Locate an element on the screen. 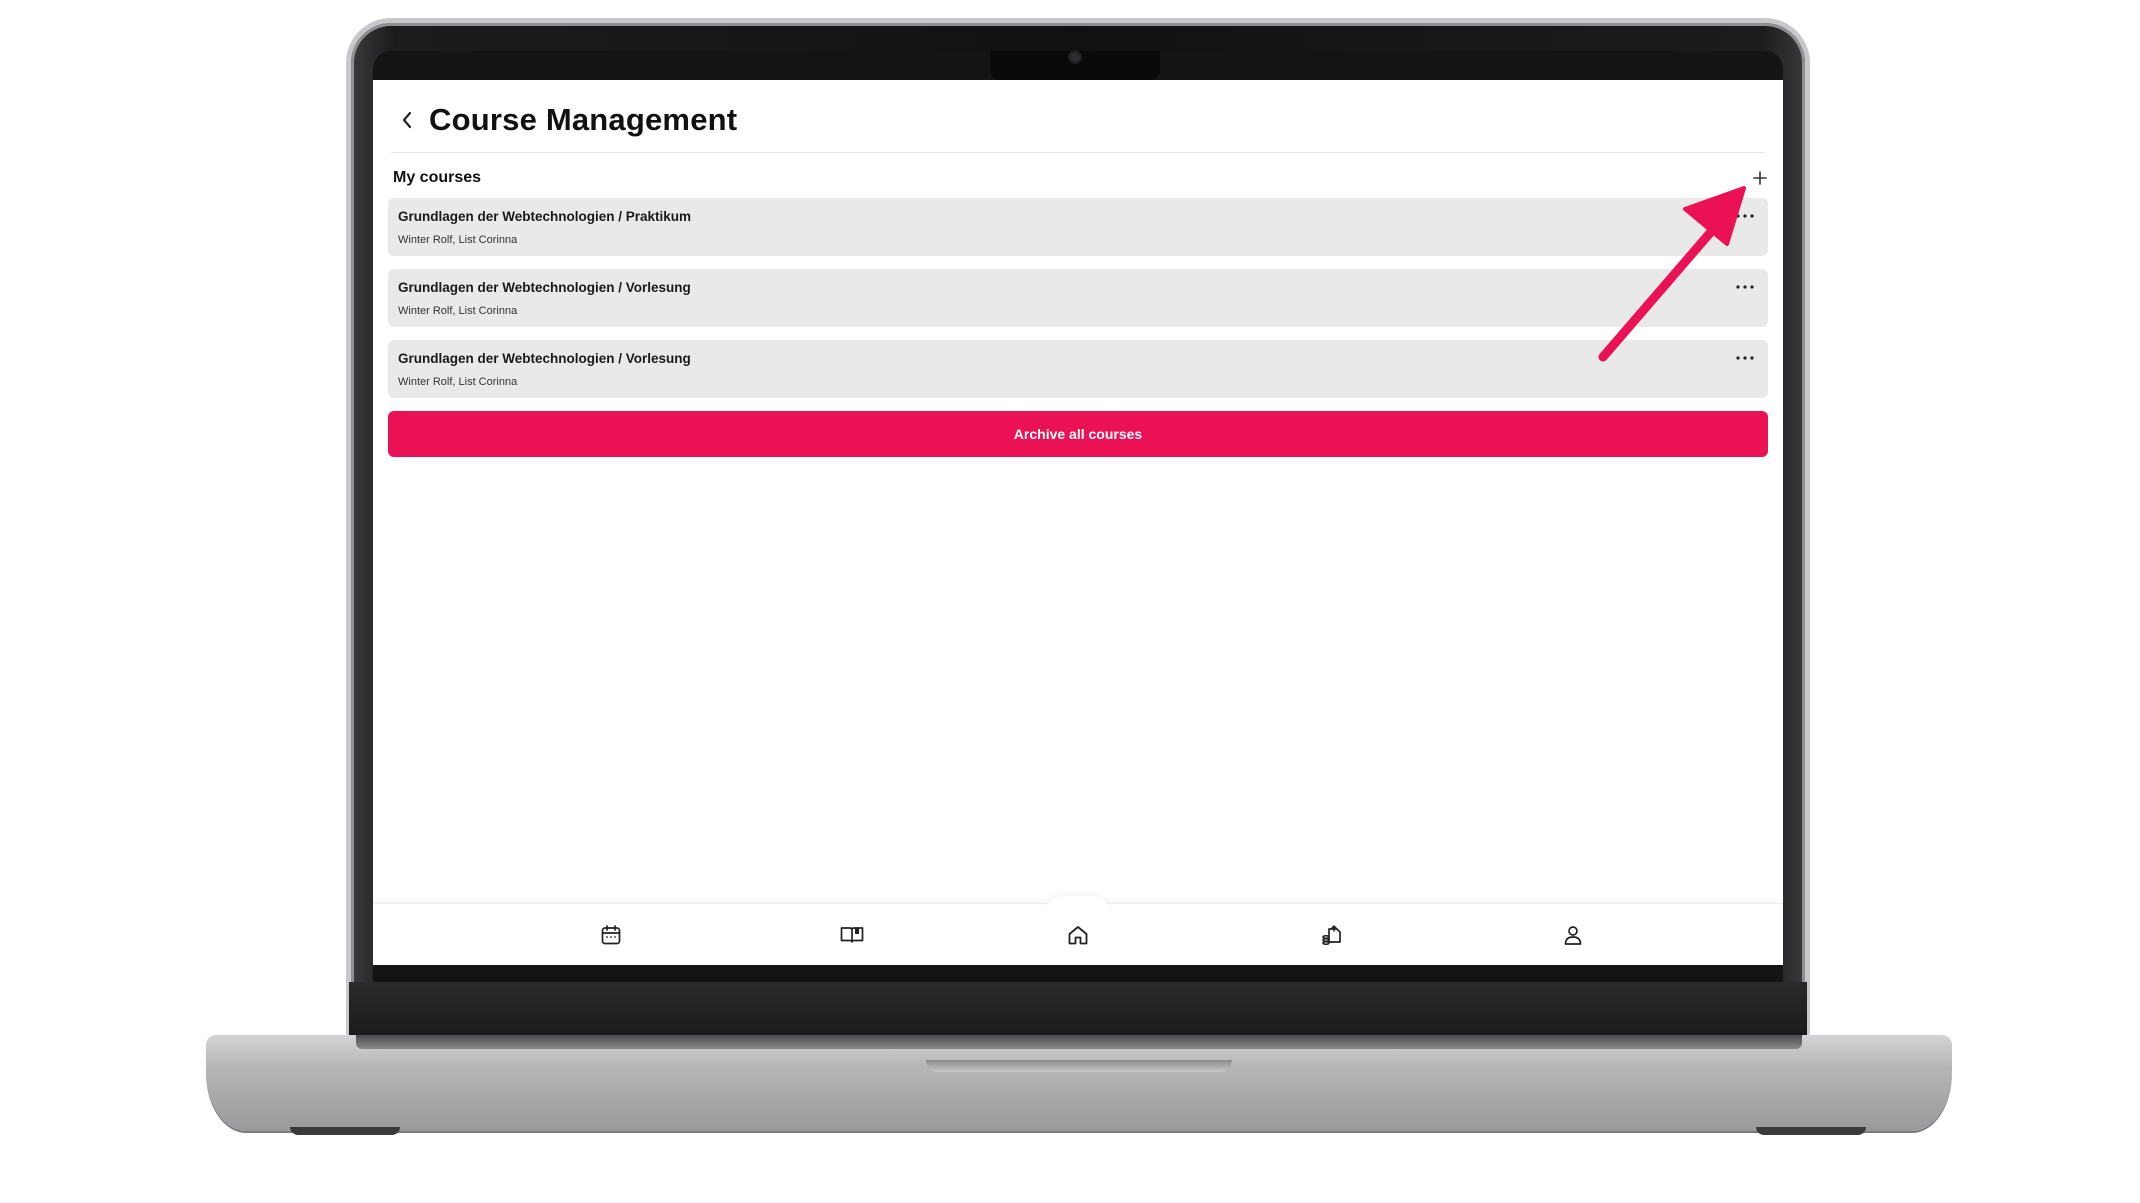 The image size is (2140, 1203). lid-opening-notch is located at coordinates (1079, 1066).